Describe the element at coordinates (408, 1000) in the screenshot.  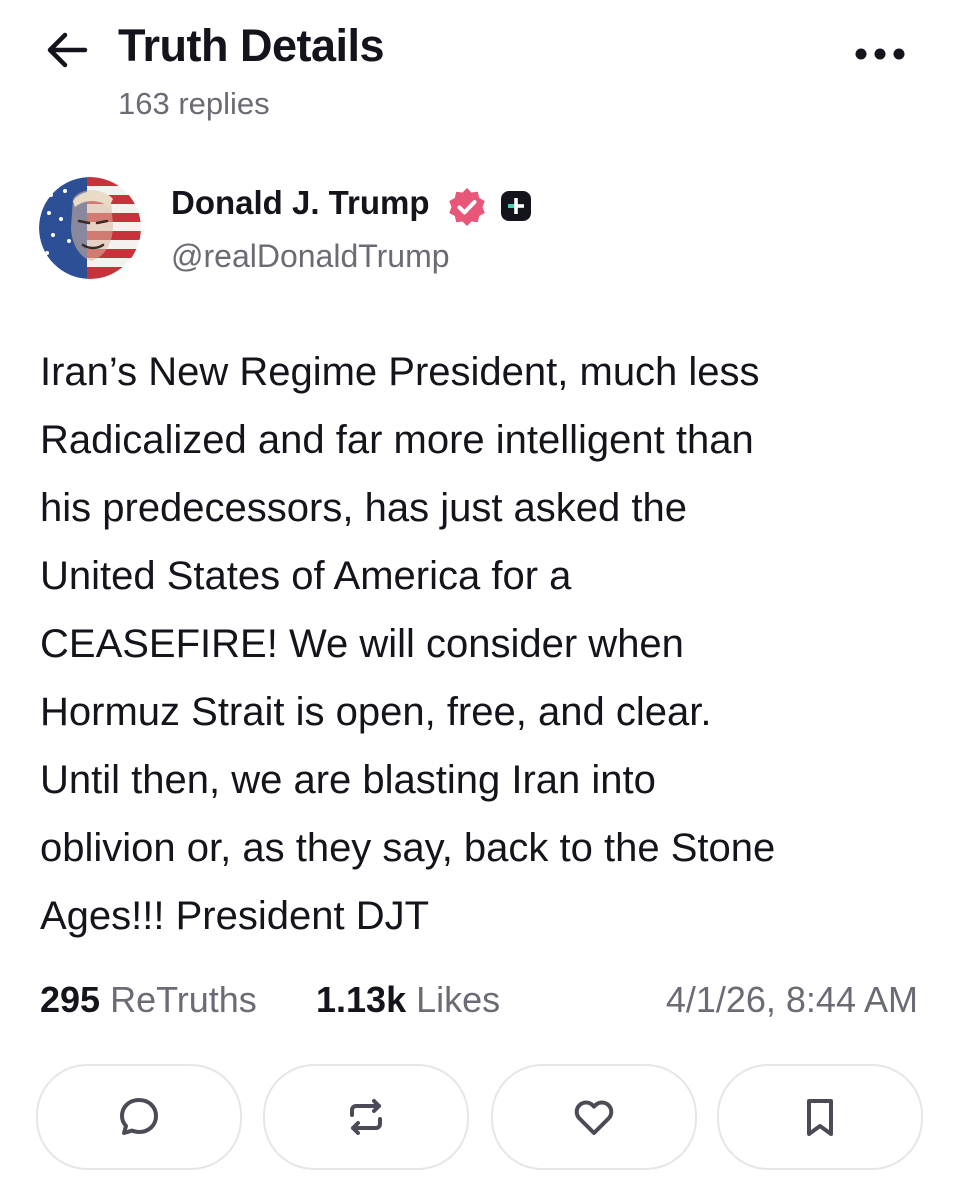
I see `likes-stat: 1.13k Likes` at that location.